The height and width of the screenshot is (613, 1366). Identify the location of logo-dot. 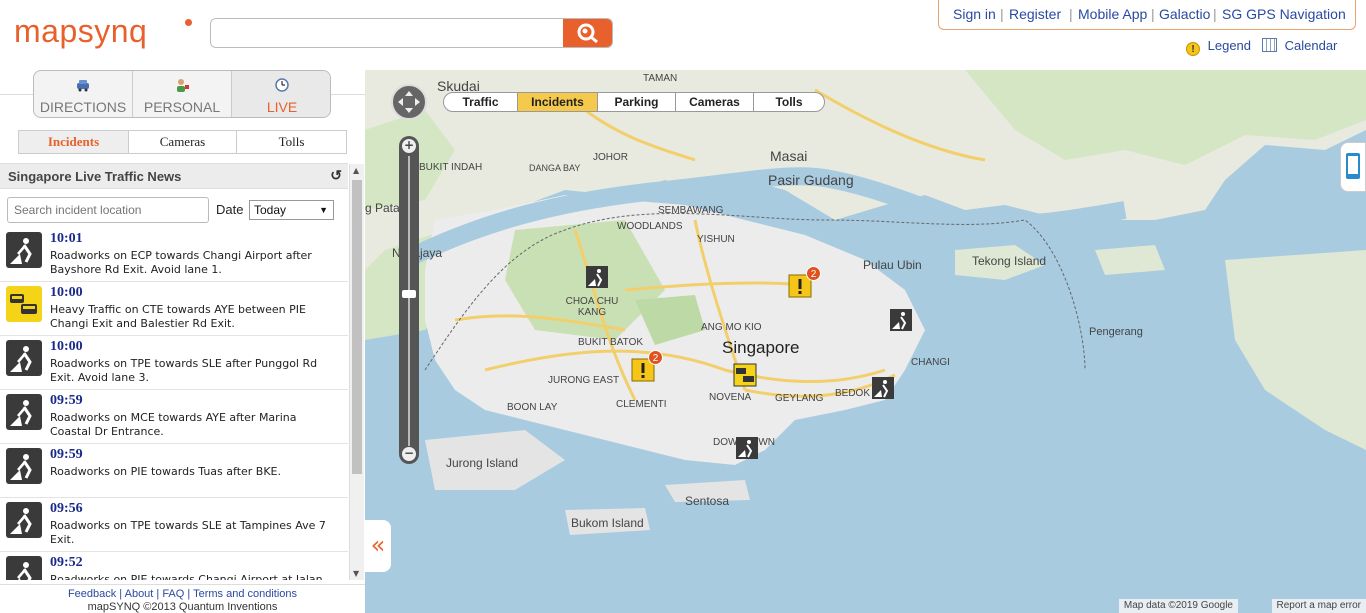
(188, 22).